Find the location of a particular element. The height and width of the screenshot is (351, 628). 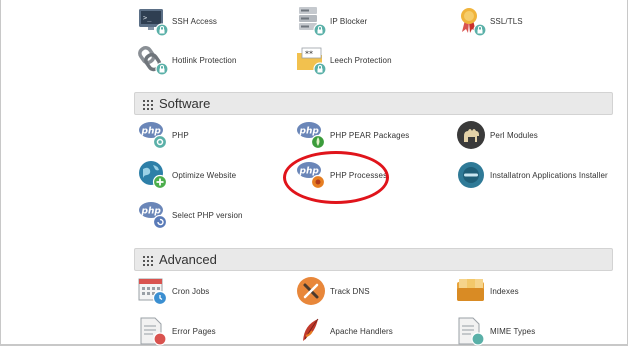

software-section-header: Software is located at coordinates (373, 103).